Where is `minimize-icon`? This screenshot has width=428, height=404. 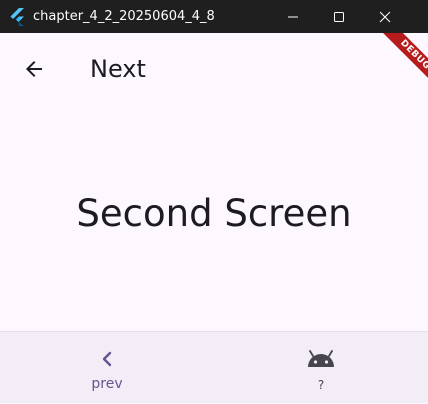 minimize-icon is located at coordinates (293, 16).